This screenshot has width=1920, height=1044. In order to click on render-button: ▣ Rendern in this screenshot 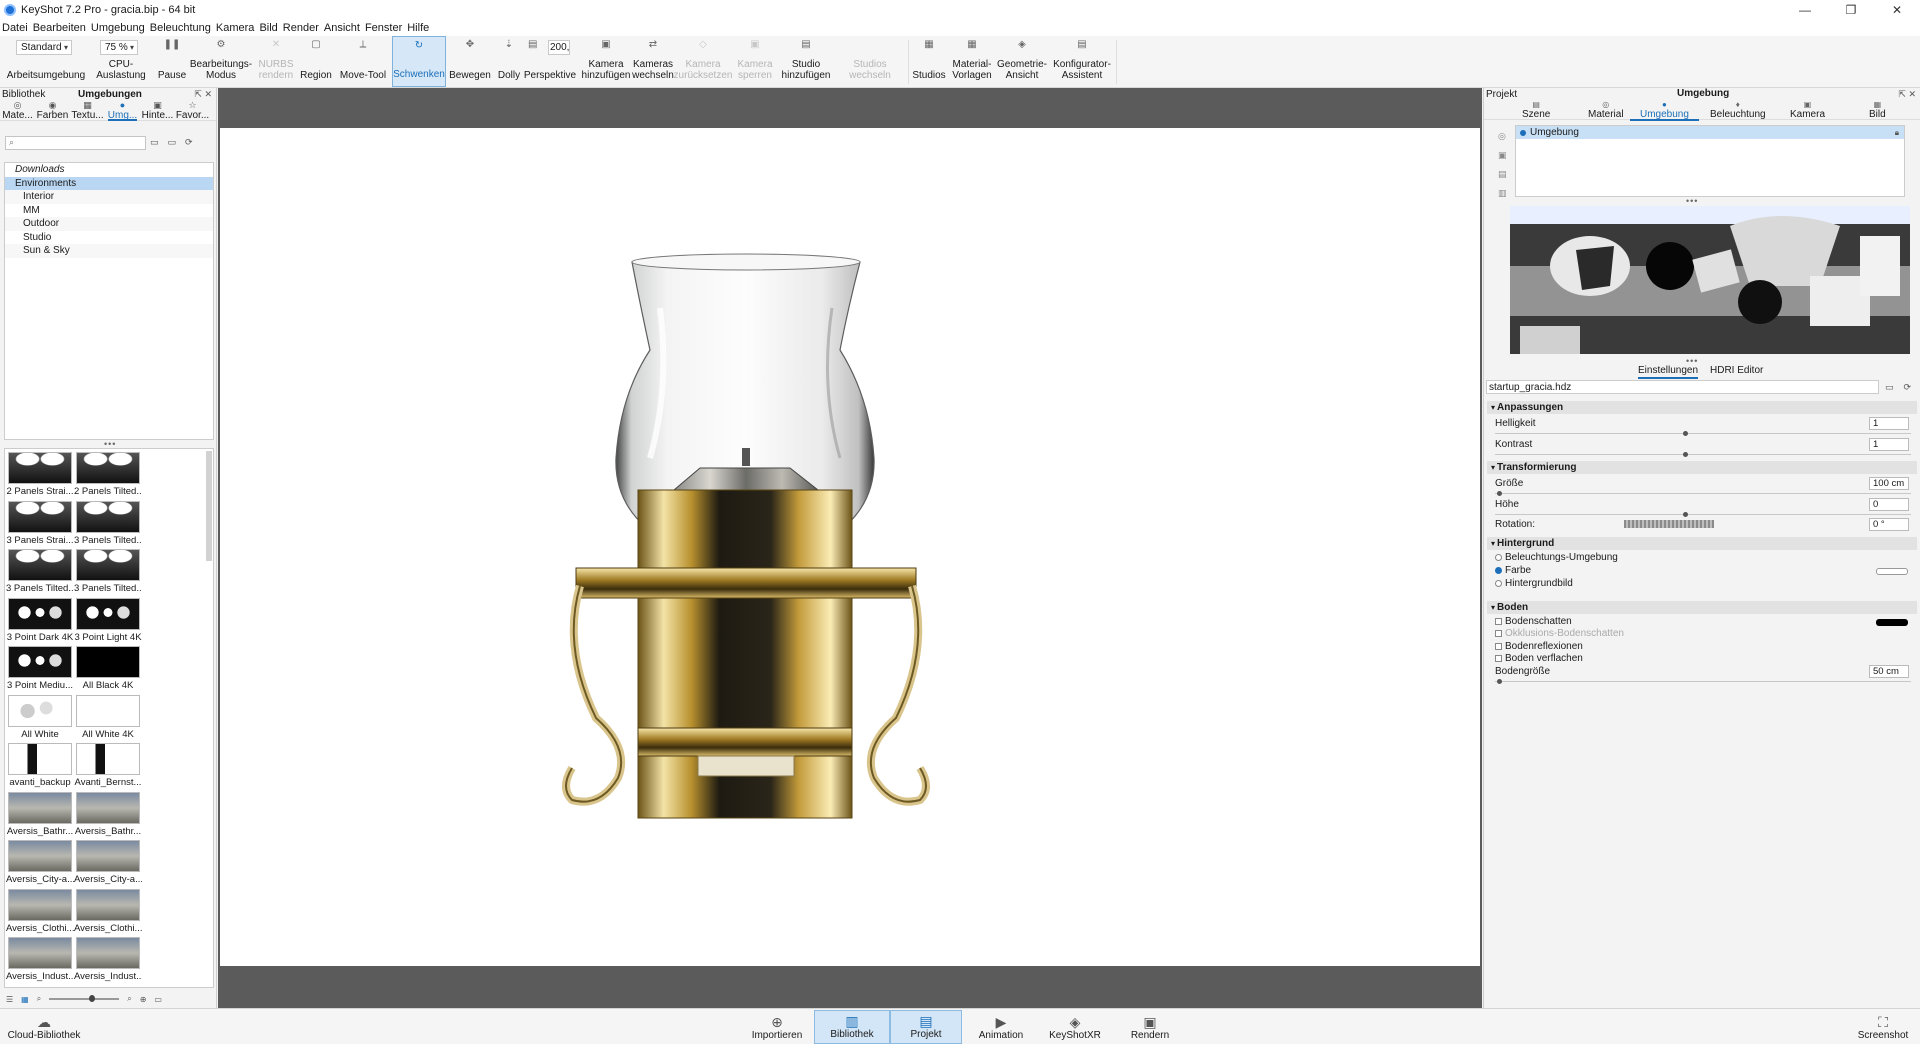, I will do `click(1150, 1027)`.